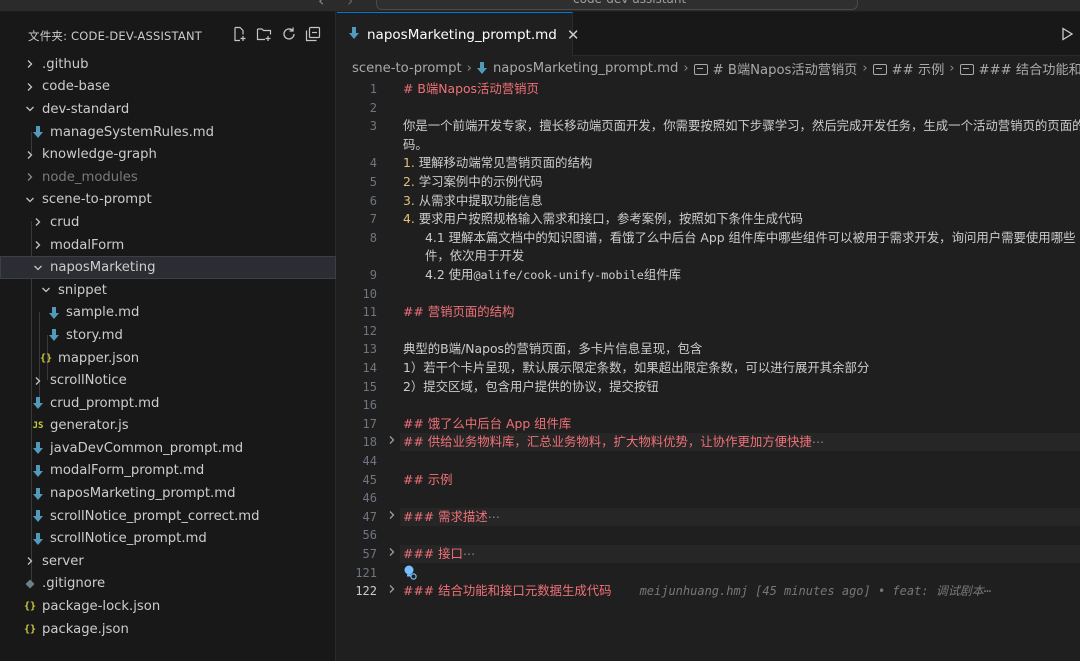  I want to click on code-line: ## 营销页面的结构, so click(459, 312).